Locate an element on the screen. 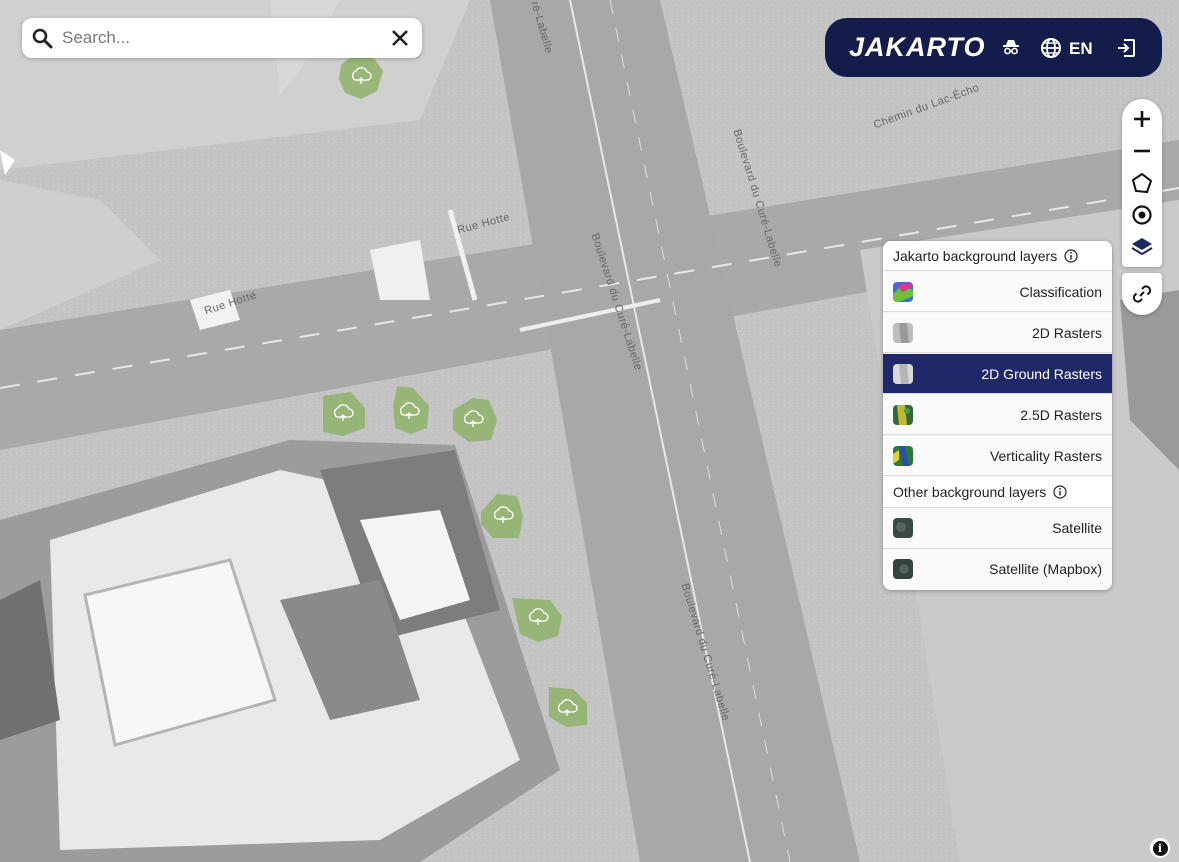 The image size is (1179, 862). share-link-button is located at coordinates (1142, 294).